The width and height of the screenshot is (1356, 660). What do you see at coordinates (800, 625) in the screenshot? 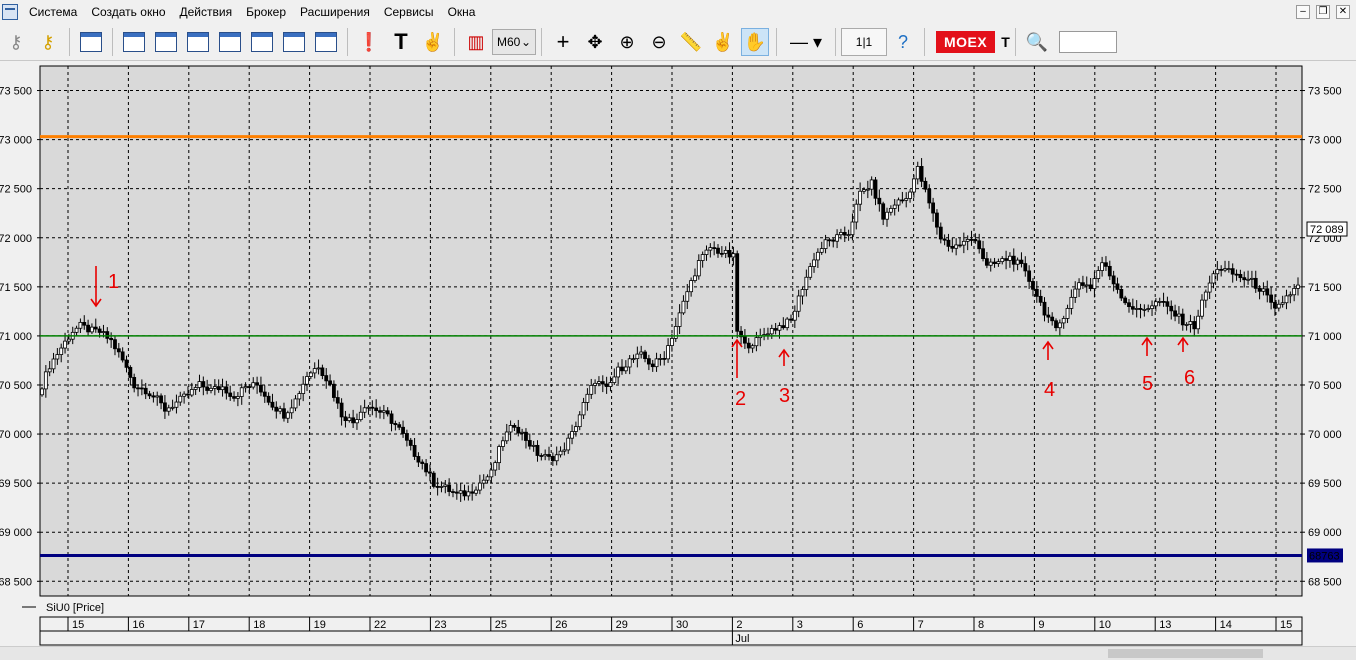
I see `x-tick-label: 3` at bounding box center [800, 625].